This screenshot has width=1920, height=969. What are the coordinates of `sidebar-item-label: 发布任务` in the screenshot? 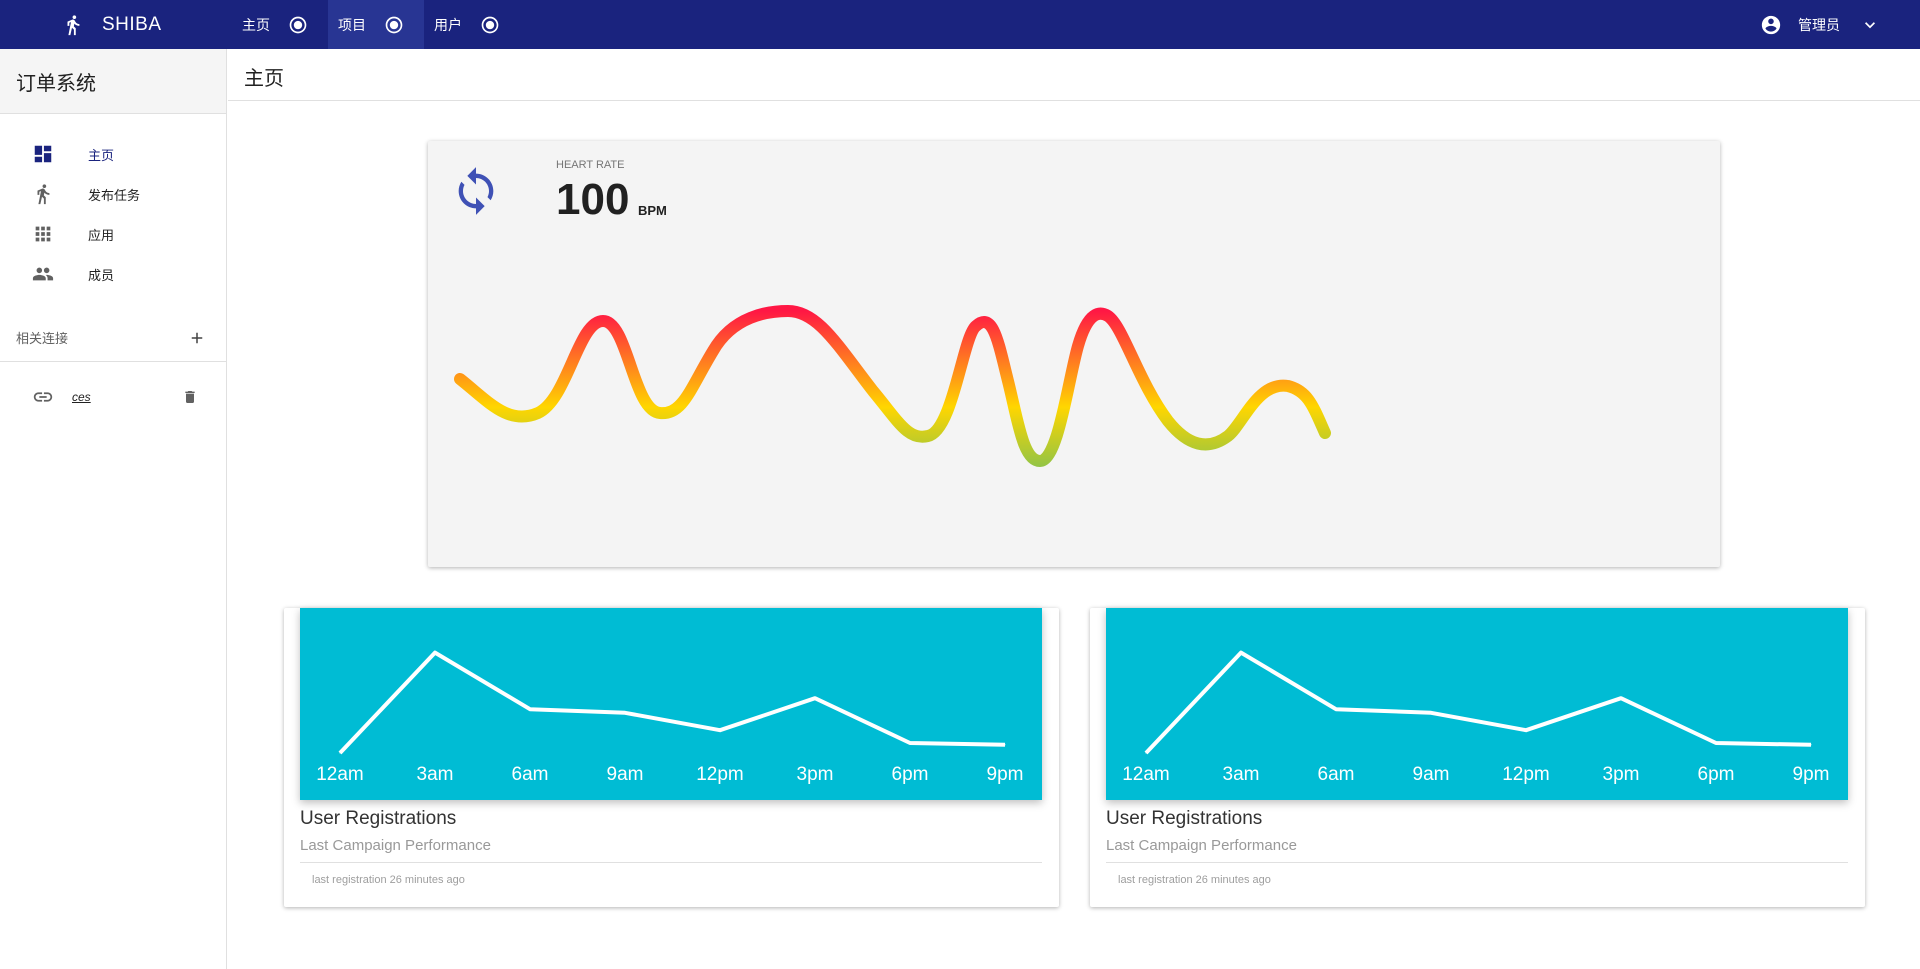 It's located at (114, 195).